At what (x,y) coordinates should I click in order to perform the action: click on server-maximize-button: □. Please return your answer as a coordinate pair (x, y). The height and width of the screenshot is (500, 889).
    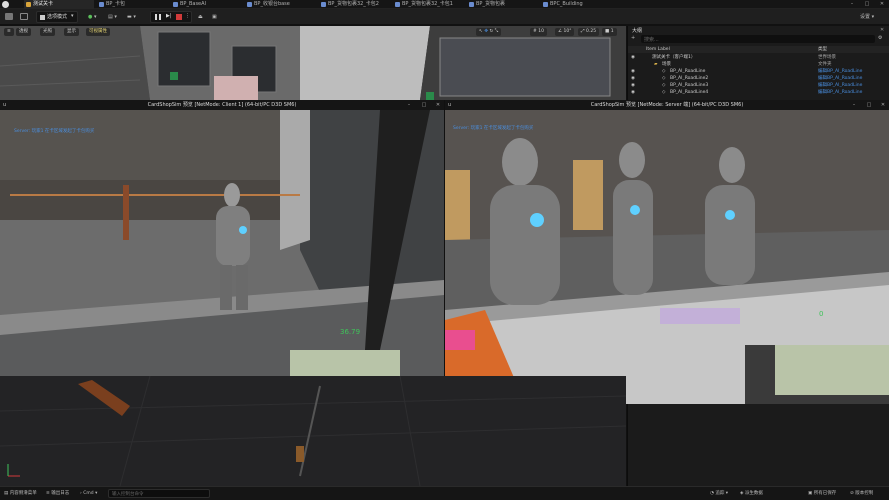
    Looking at the image, I should click on (869, 105).